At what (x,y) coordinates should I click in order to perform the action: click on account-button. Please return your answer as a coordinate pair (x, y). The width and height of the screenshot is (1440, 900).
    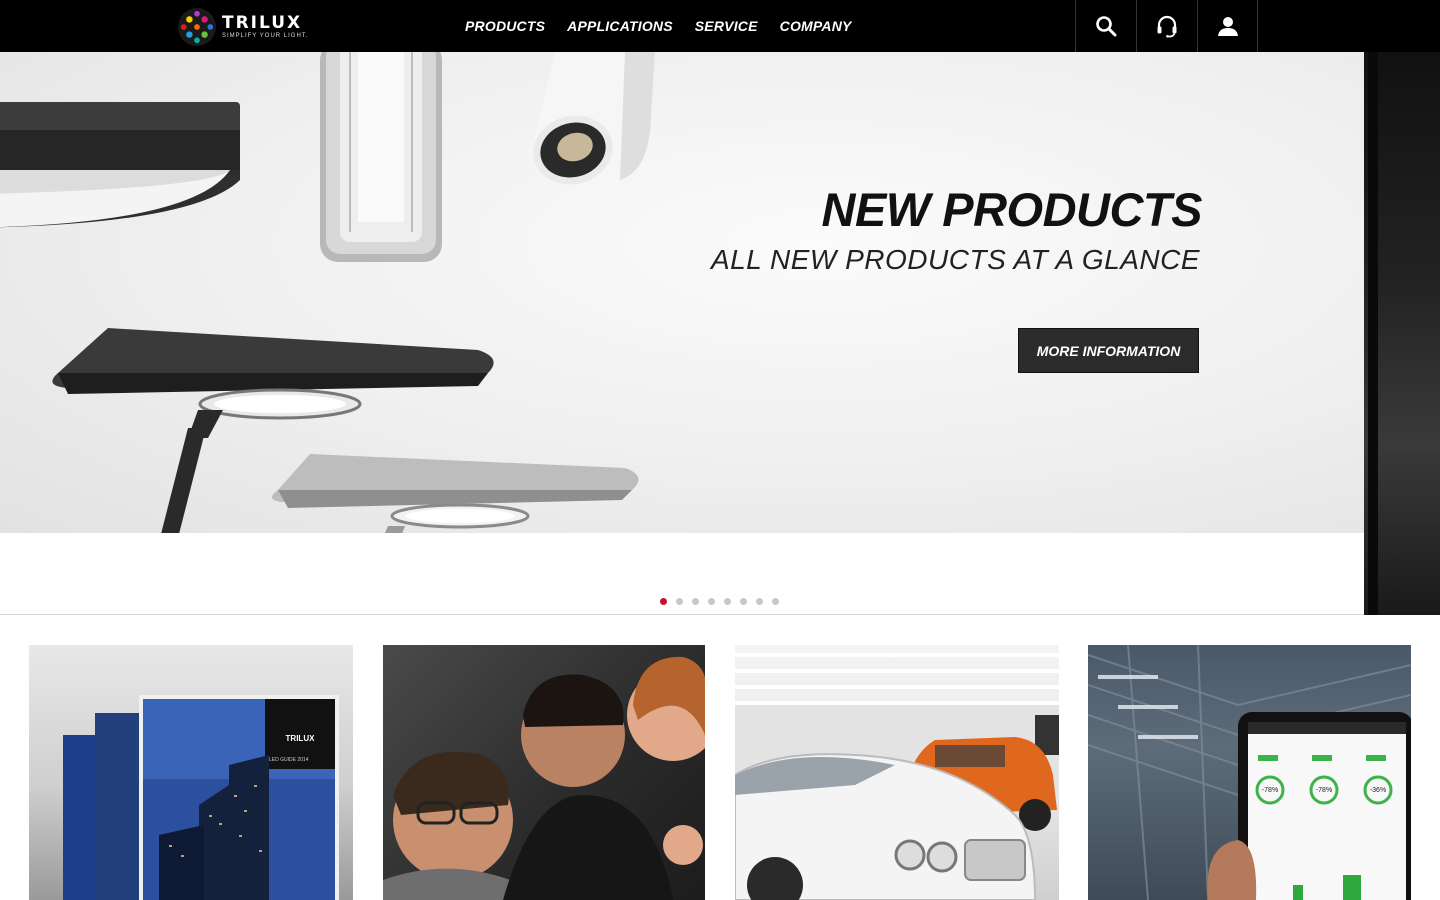
    Looking at the image, I should click on (1227, 26).